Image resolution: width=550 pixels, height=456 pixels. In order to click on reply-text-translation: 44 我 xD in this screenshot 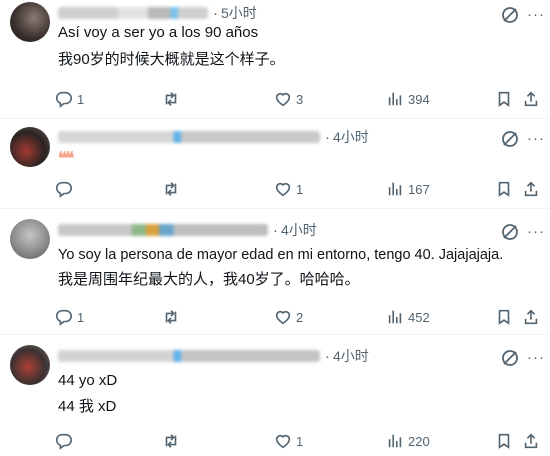, I will do `click(87, 406)`.